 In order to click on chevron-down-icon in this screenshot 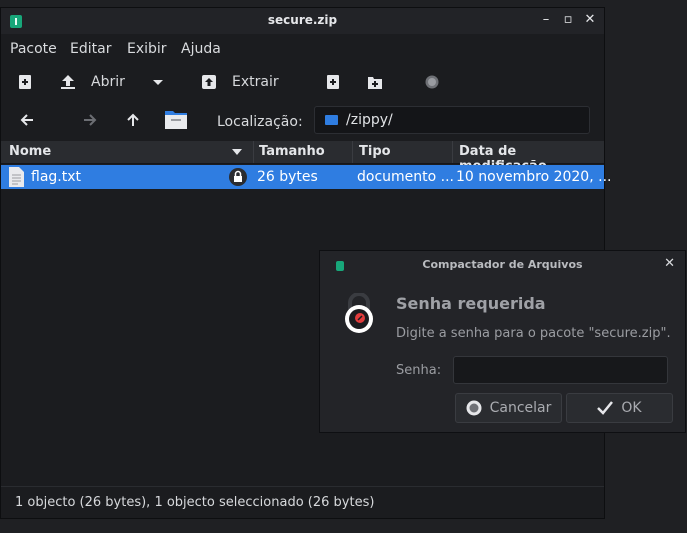, I will do `click(158, 82)`.